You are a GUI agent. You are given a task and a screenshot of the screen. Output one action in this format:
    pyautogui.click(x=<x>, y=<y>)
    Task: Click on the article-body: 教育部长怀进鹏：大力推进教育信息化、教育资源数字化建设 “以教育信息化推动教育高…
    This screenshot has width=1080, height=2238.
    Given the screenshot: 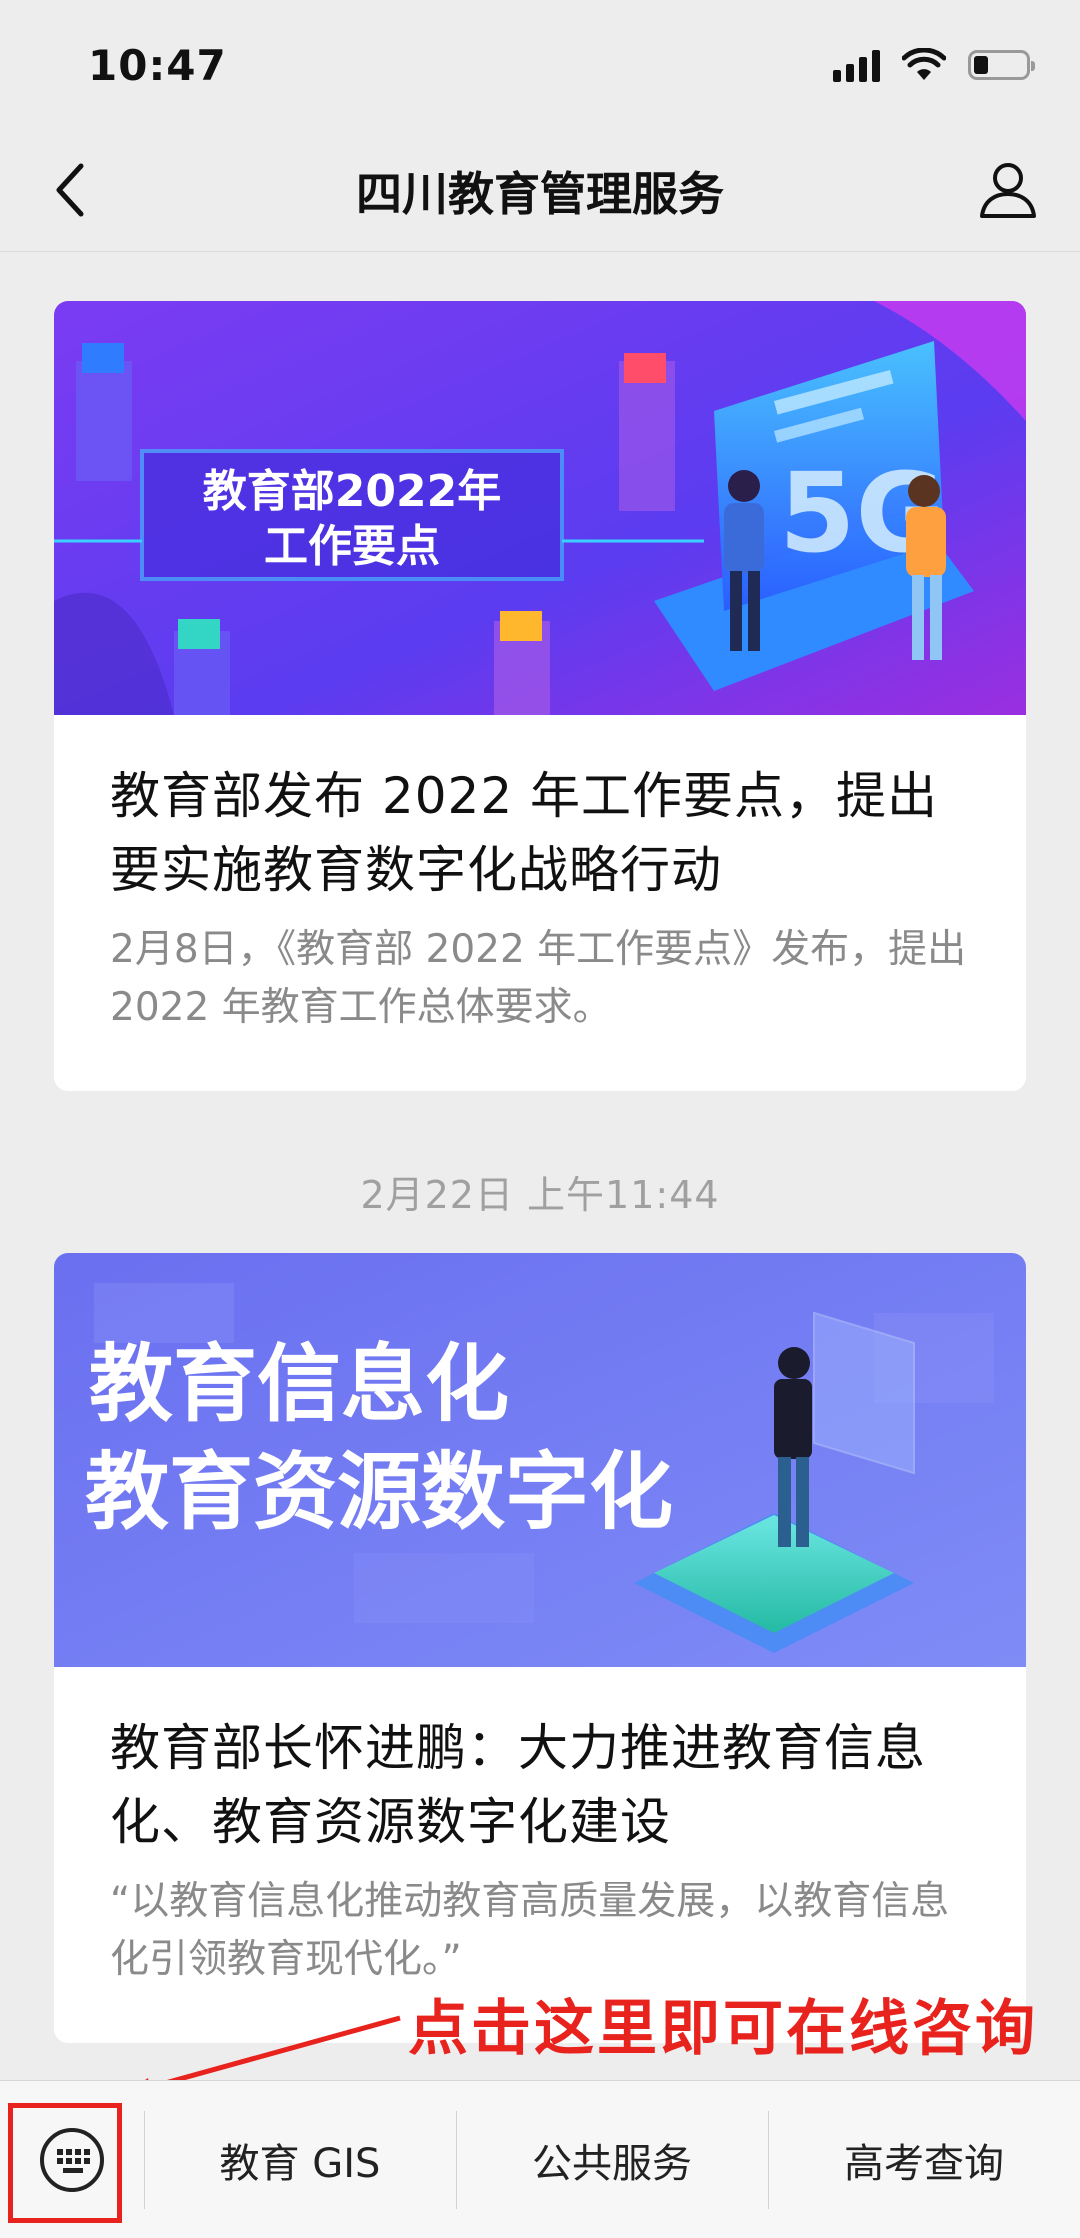 What is the action you would take?
    pyautogui.click(x=540, y=1828)
    